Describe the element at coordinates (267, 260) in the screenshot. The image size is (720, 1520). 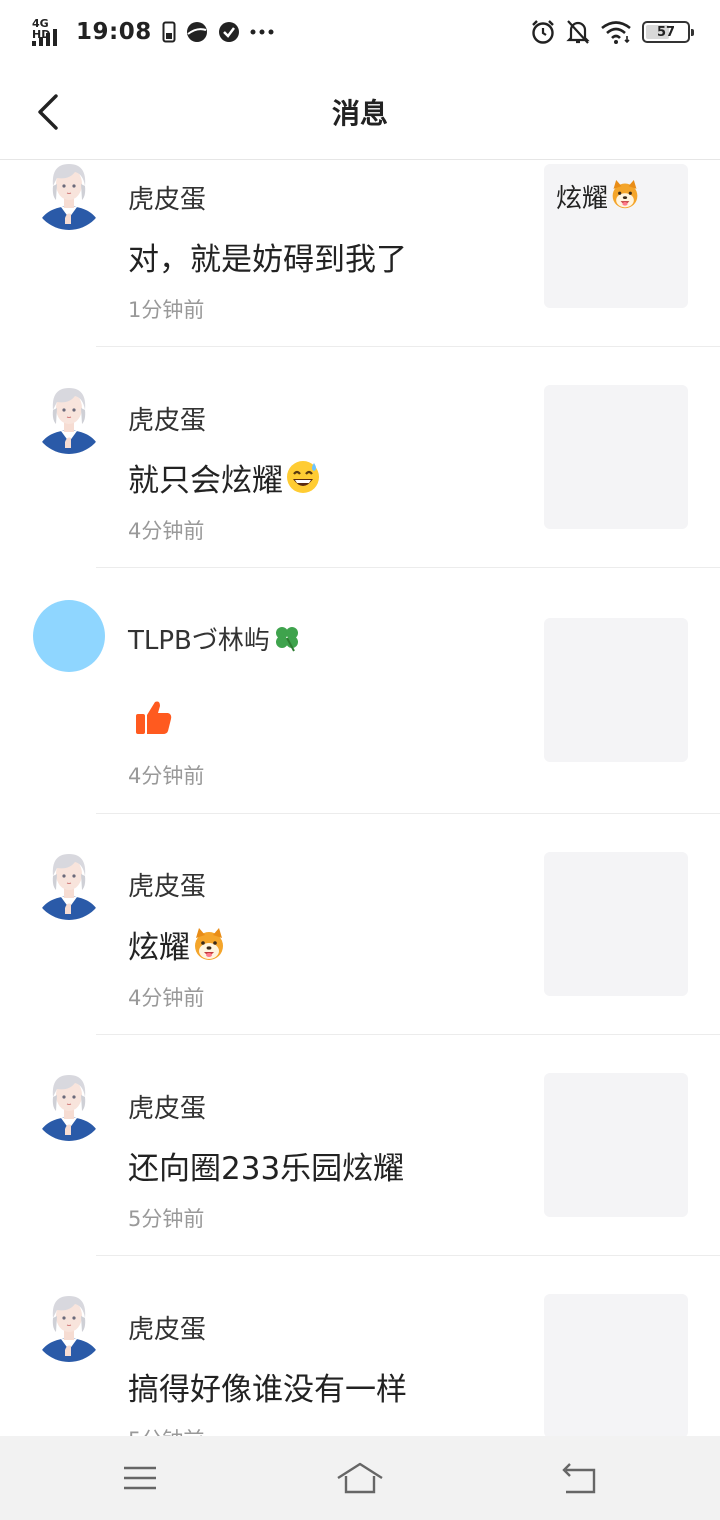
I see `message-text: 对，就是妨碍到我了` at that location.